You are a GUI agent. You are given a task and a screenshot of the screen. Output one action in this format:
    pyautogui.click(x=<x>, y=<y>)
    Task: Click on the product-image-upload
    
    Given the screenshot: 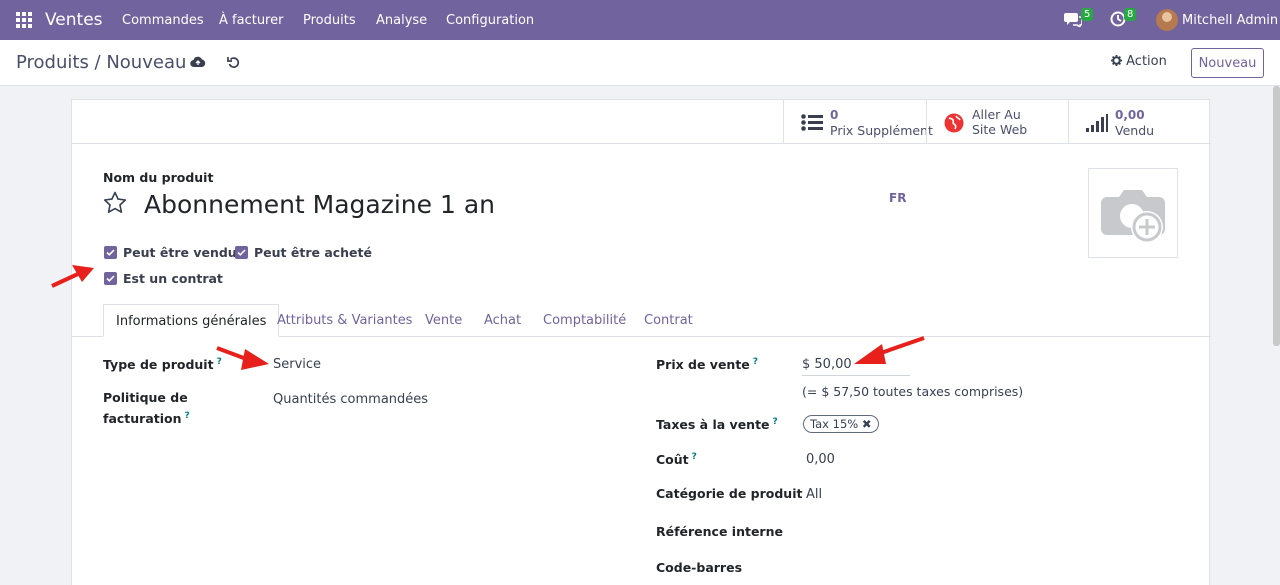 What is the action you would take?
    pyautogui.click(x=1133, y=213)
    